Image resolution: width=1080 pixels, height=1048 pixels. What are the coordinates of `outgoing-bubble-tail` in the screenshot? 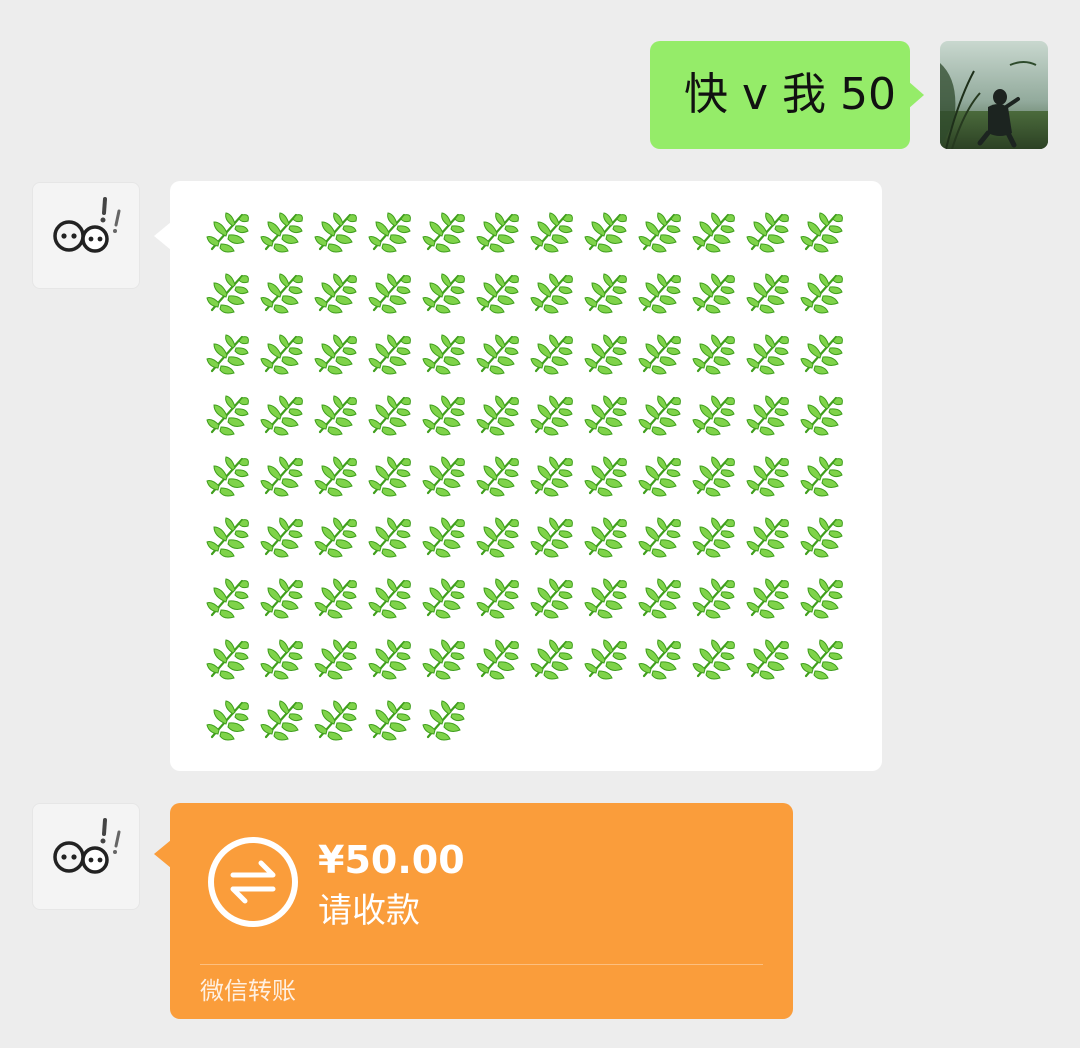 It's located at (916, 95).